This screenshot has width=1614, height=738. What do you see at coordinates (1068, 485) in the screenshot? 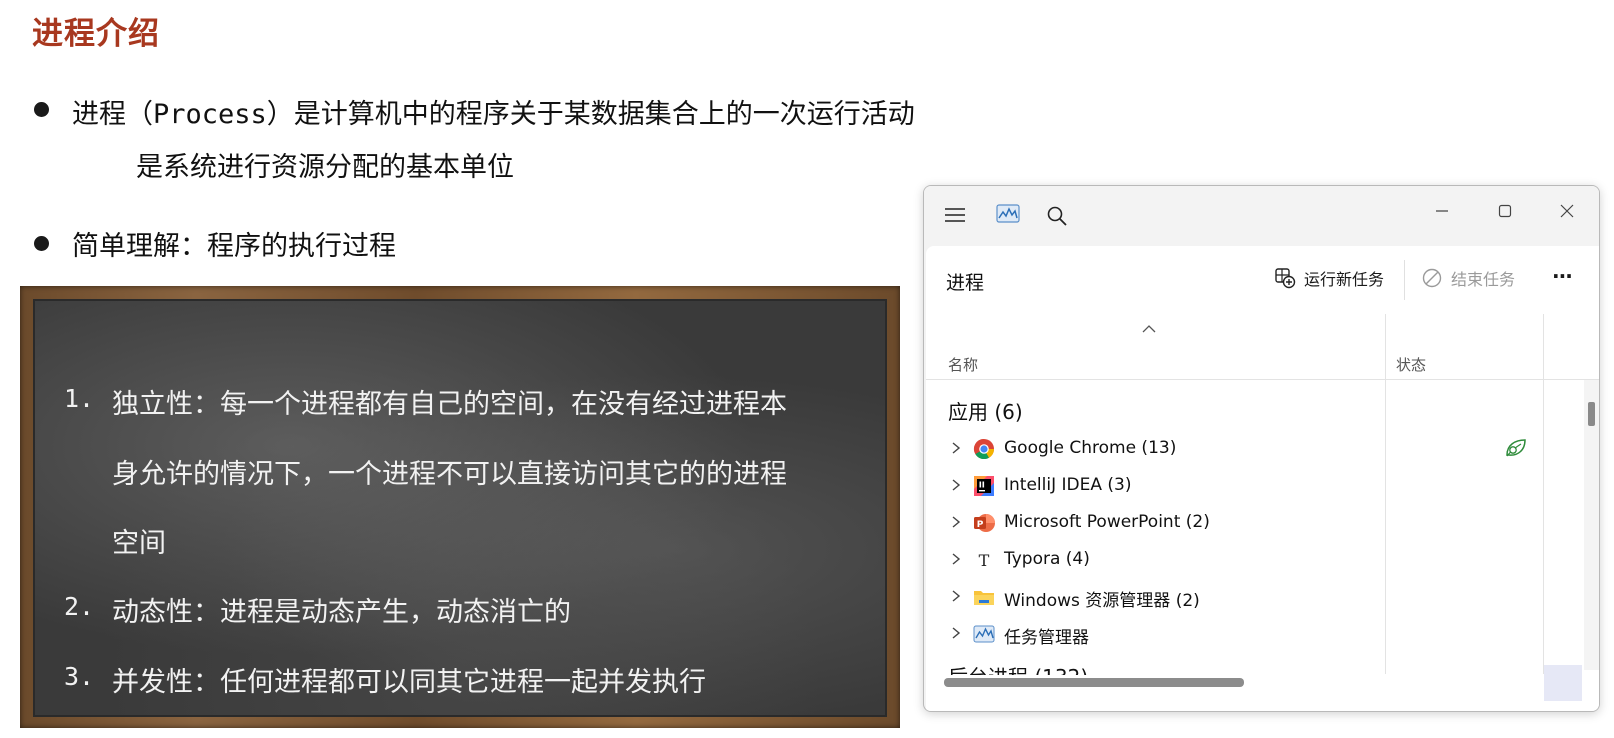
I see `process-name: IntelliJ IDEA (3)` at bounding box center [1068, 485].